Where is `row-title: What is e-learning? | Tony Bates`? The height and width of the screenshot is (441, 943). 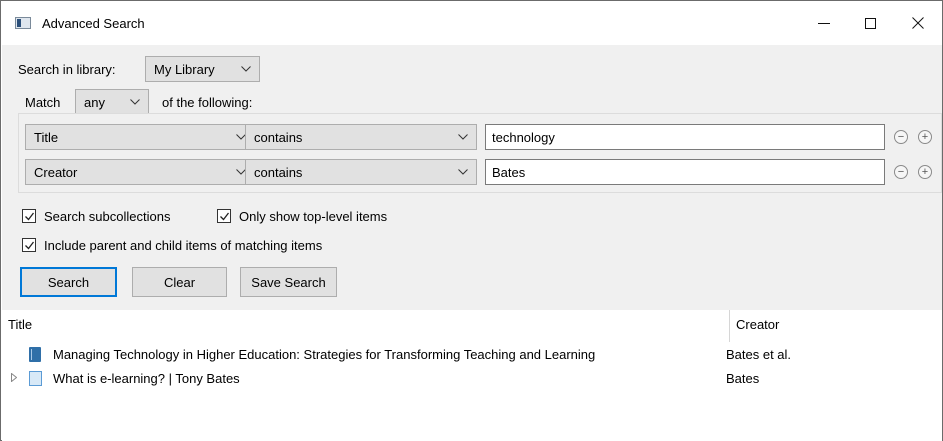
row-title: What is e-learning? | Tony Bates is located at coordinates (146, 378).